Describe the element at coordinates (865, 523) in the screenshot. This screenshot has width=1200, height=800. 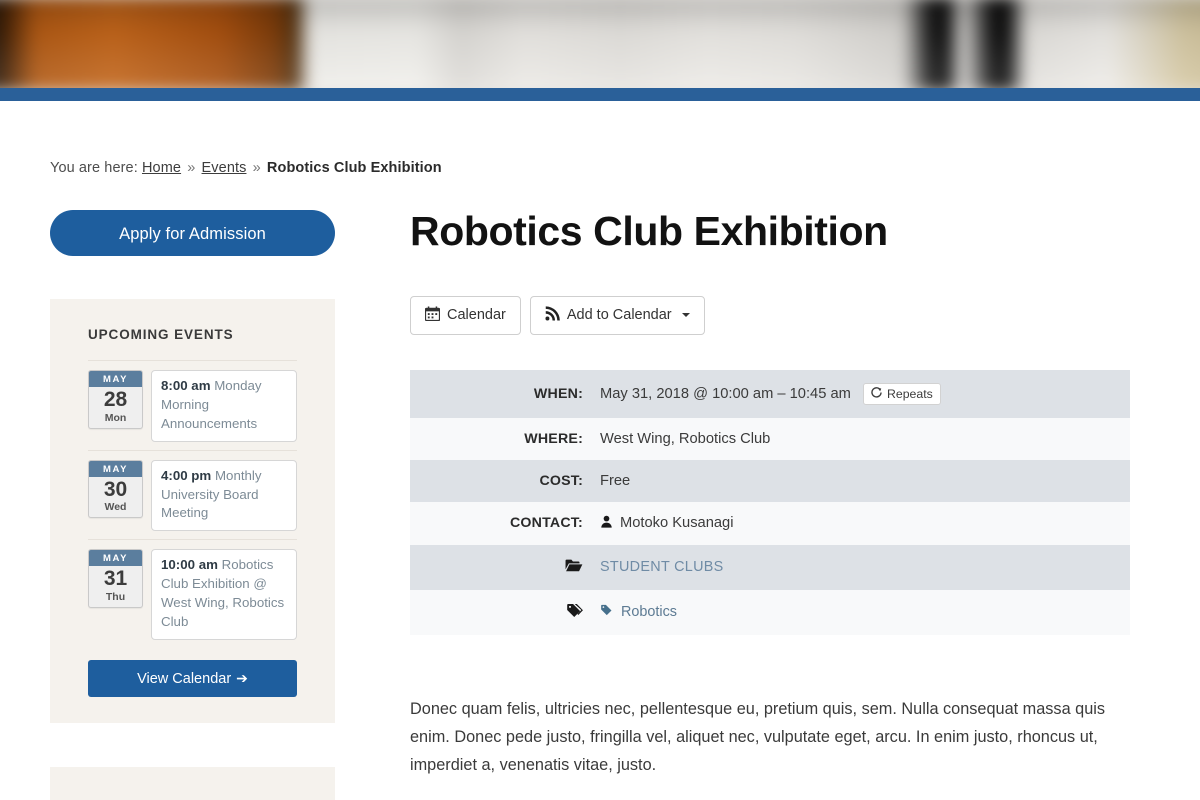
I see `detail-value-contact: Motoko Kusanagi` at that location.